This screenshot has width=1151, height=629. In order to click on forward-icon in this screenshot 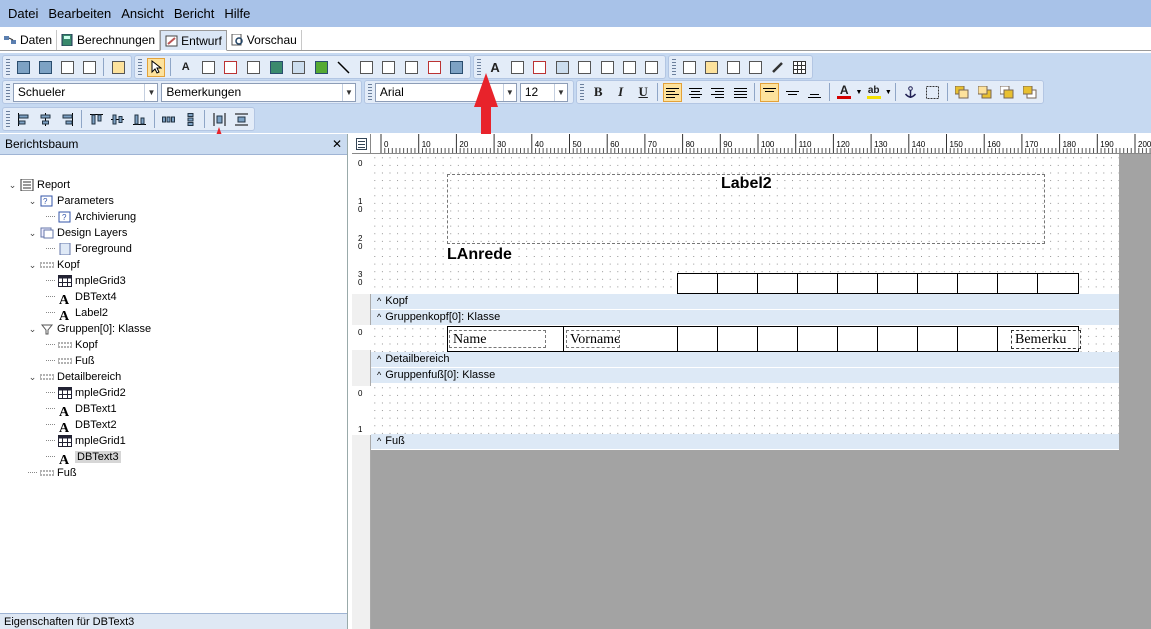, I will do `click(1007, 92)`.